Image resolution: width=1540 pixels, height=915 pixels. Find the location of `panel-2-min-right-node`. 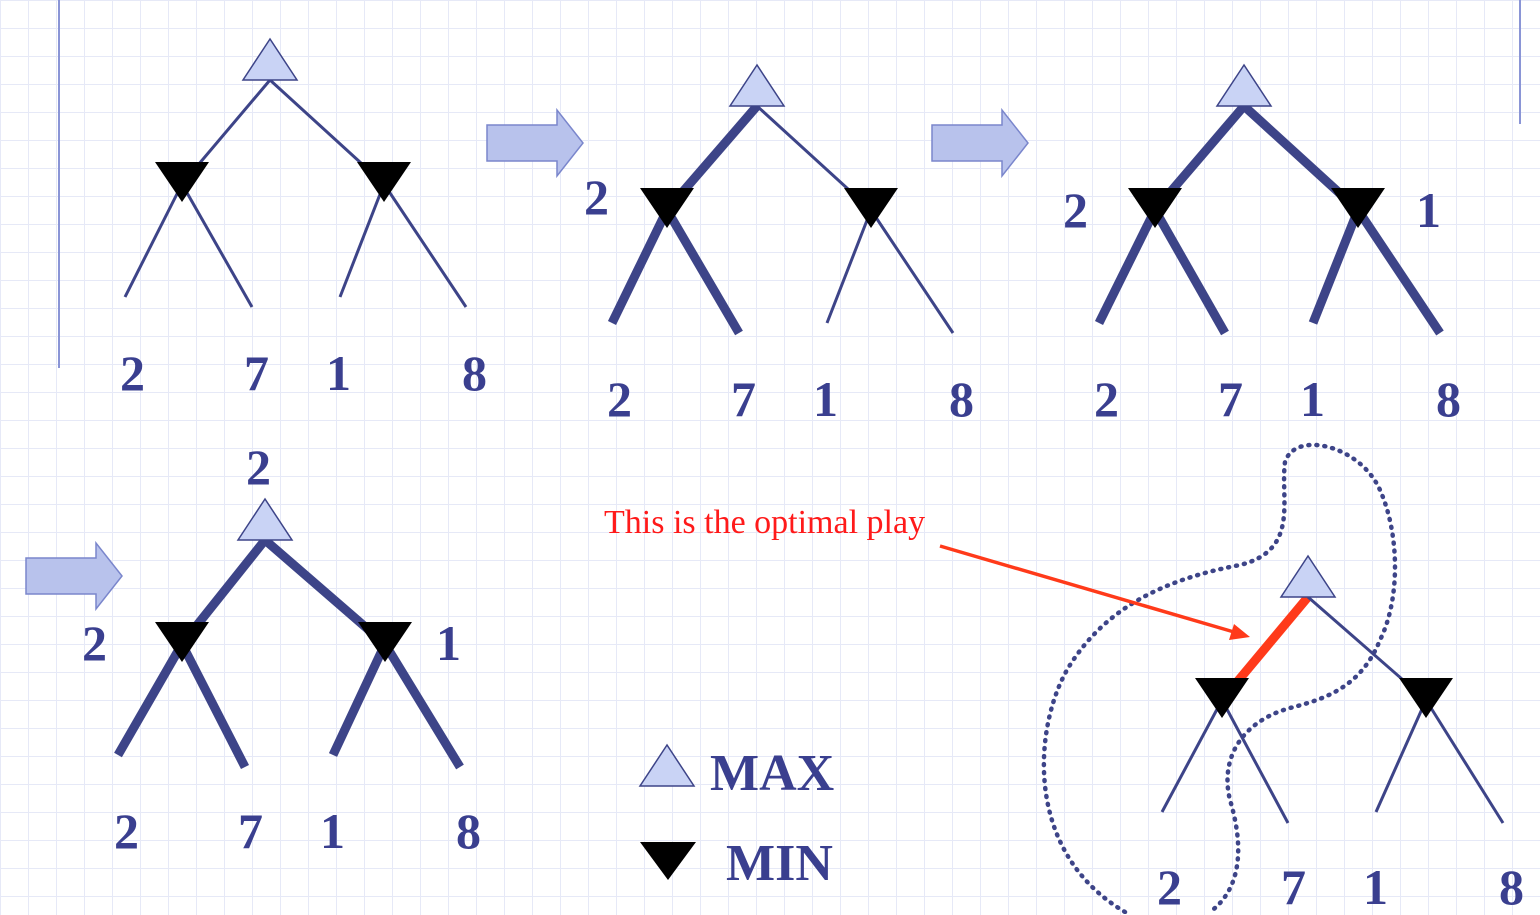

panel-2-min-right-node is located at coordinates (871, 208).